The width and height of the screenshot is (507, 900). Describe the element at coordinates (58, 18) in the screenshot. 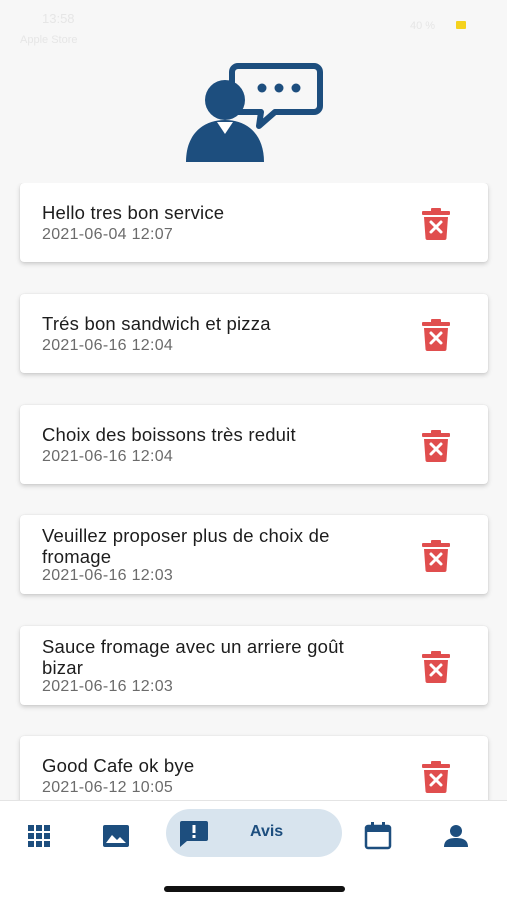

I see `status-time: 13:58` at that location.